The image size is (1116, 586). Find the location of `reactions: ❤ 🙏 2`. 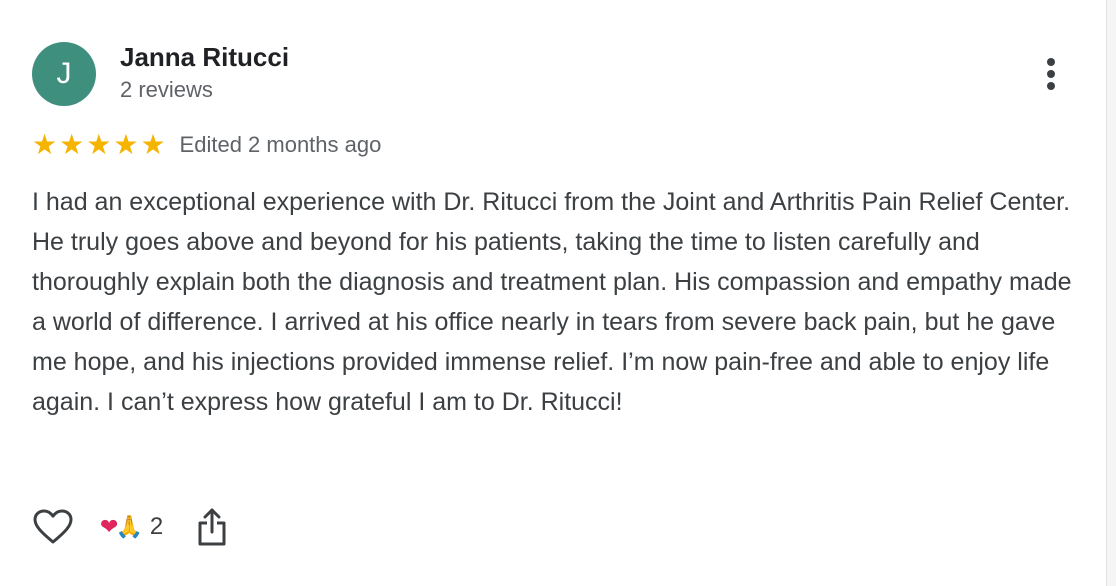

reactions: ❤ 🙏 2 is located at coordinates (131, 527).